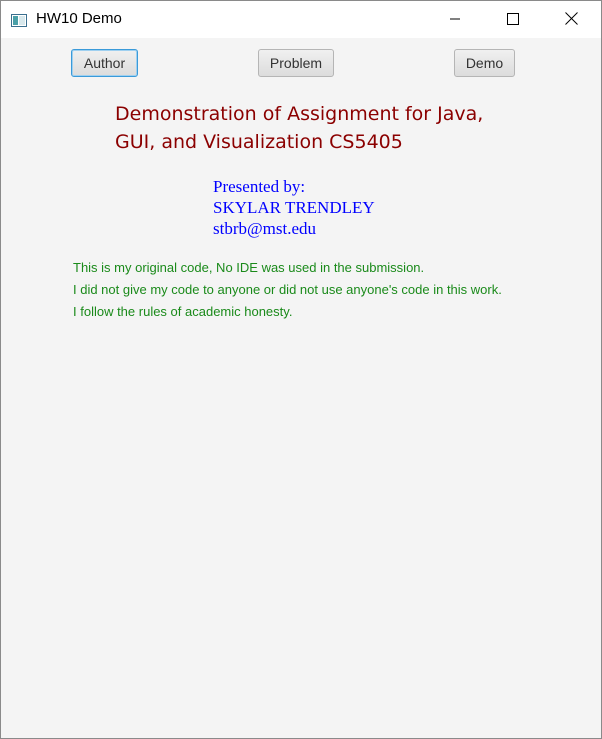  I want to click on maximize-button, so click(513, 19).